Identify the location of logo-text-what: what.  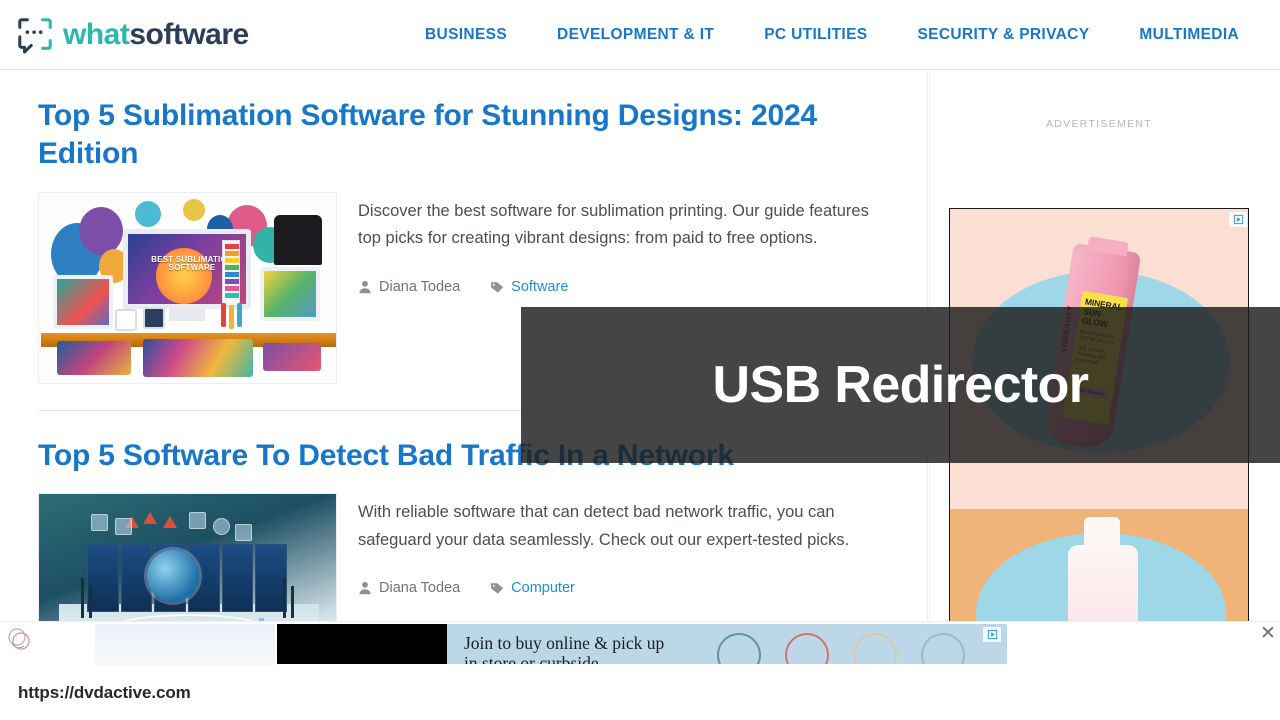
(96, 34).